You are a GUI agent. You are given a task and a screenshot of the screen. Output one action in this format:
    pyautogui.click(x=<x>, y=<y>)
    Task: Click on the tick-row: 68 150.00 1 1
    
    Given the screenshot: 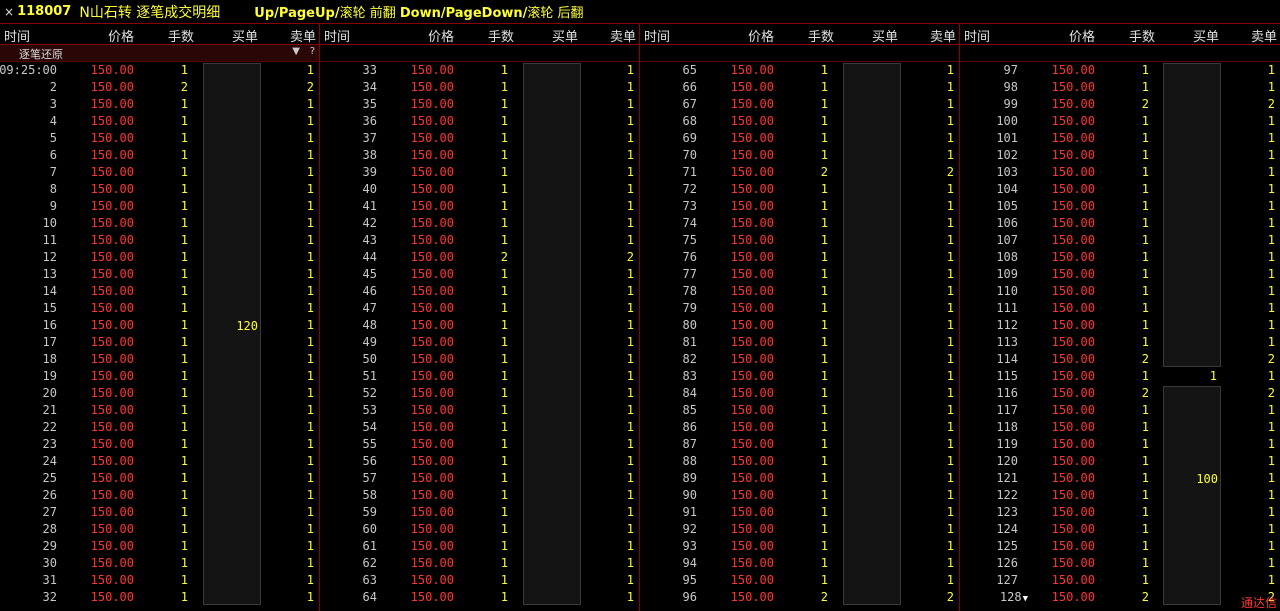 What is the action you would take?
    pyautogui.click(x=799, y=121)
    